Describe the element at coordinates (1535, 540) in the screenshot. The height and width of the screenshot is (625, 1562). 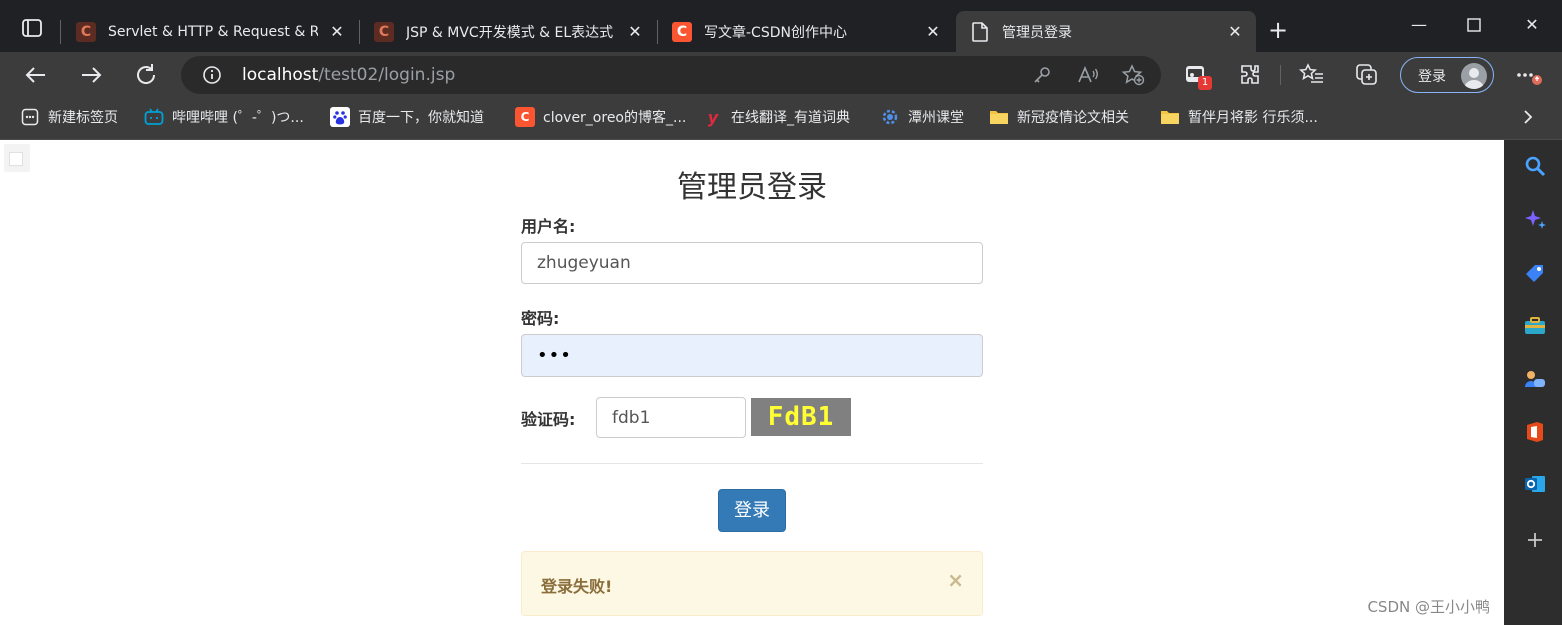
I see `add-sidebar-item-icon` at that location.